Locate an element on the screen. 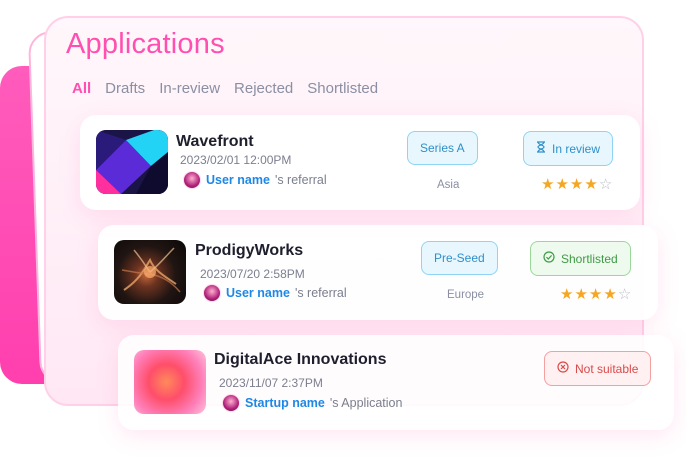  status-badge: In review is located at coordinates (568, 148).